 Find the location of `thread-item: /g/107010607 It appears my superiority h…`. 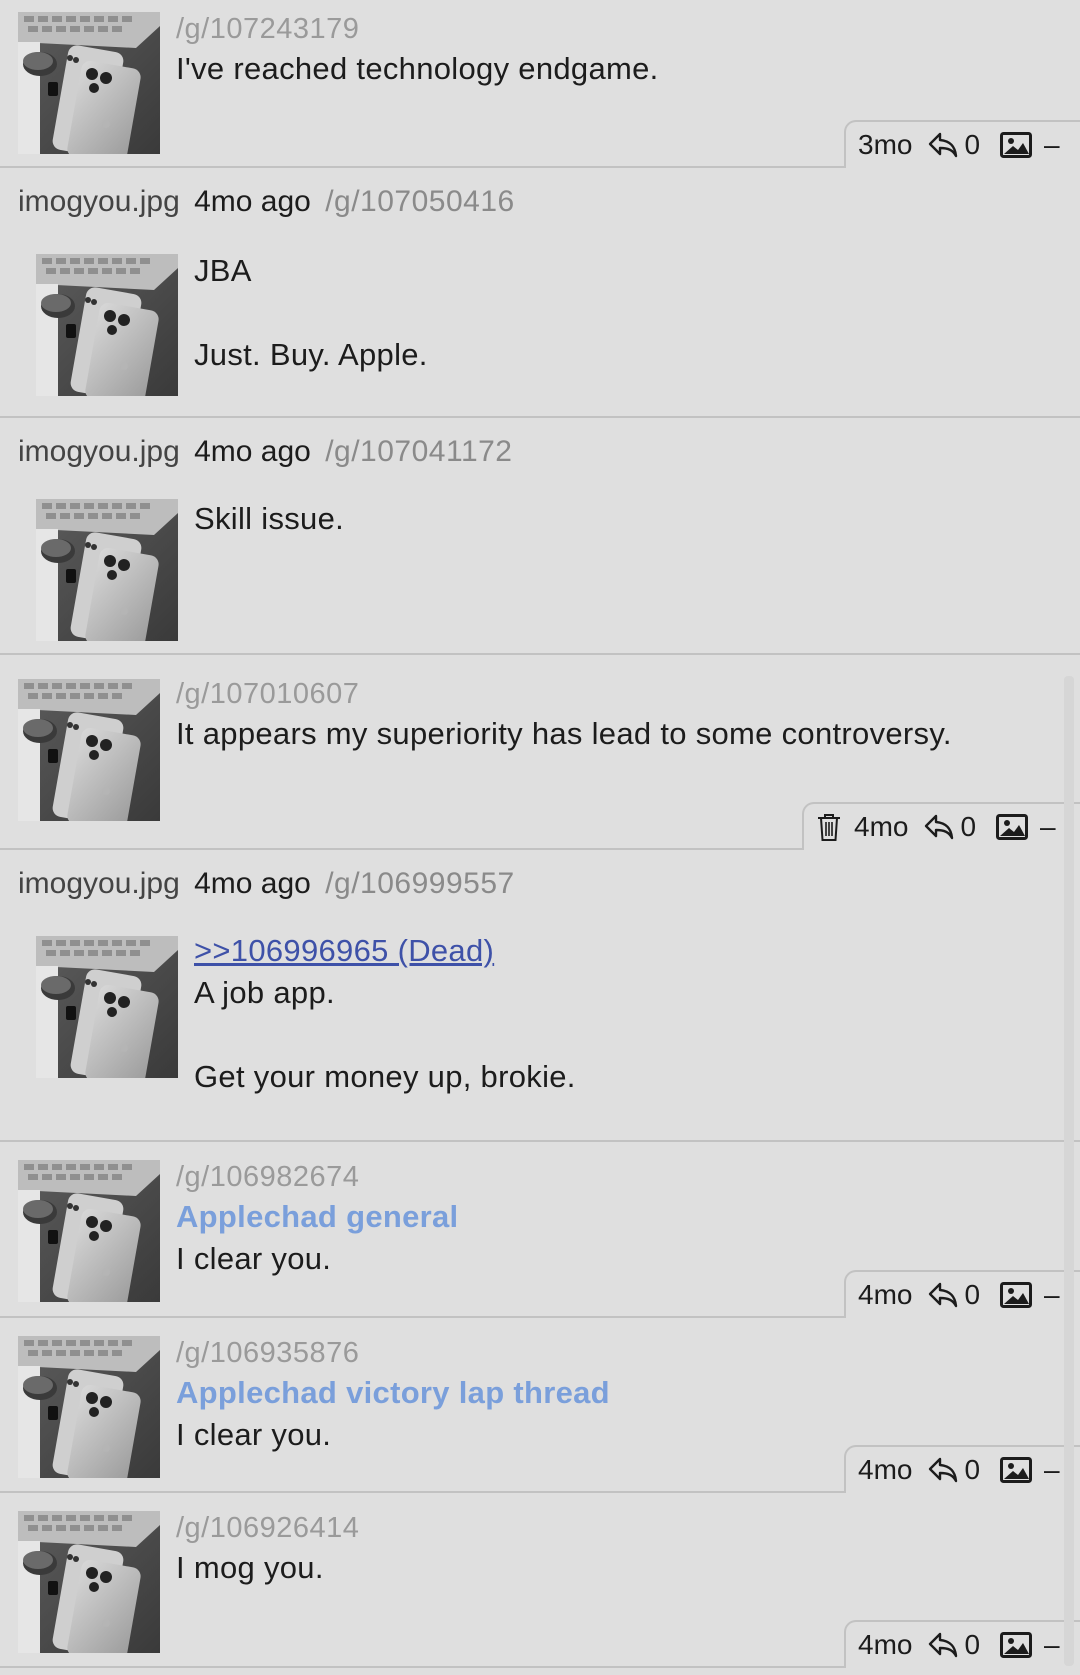

thread-item: /g/107010607 It appears my superiority h… is located at coordinates (540, 752).